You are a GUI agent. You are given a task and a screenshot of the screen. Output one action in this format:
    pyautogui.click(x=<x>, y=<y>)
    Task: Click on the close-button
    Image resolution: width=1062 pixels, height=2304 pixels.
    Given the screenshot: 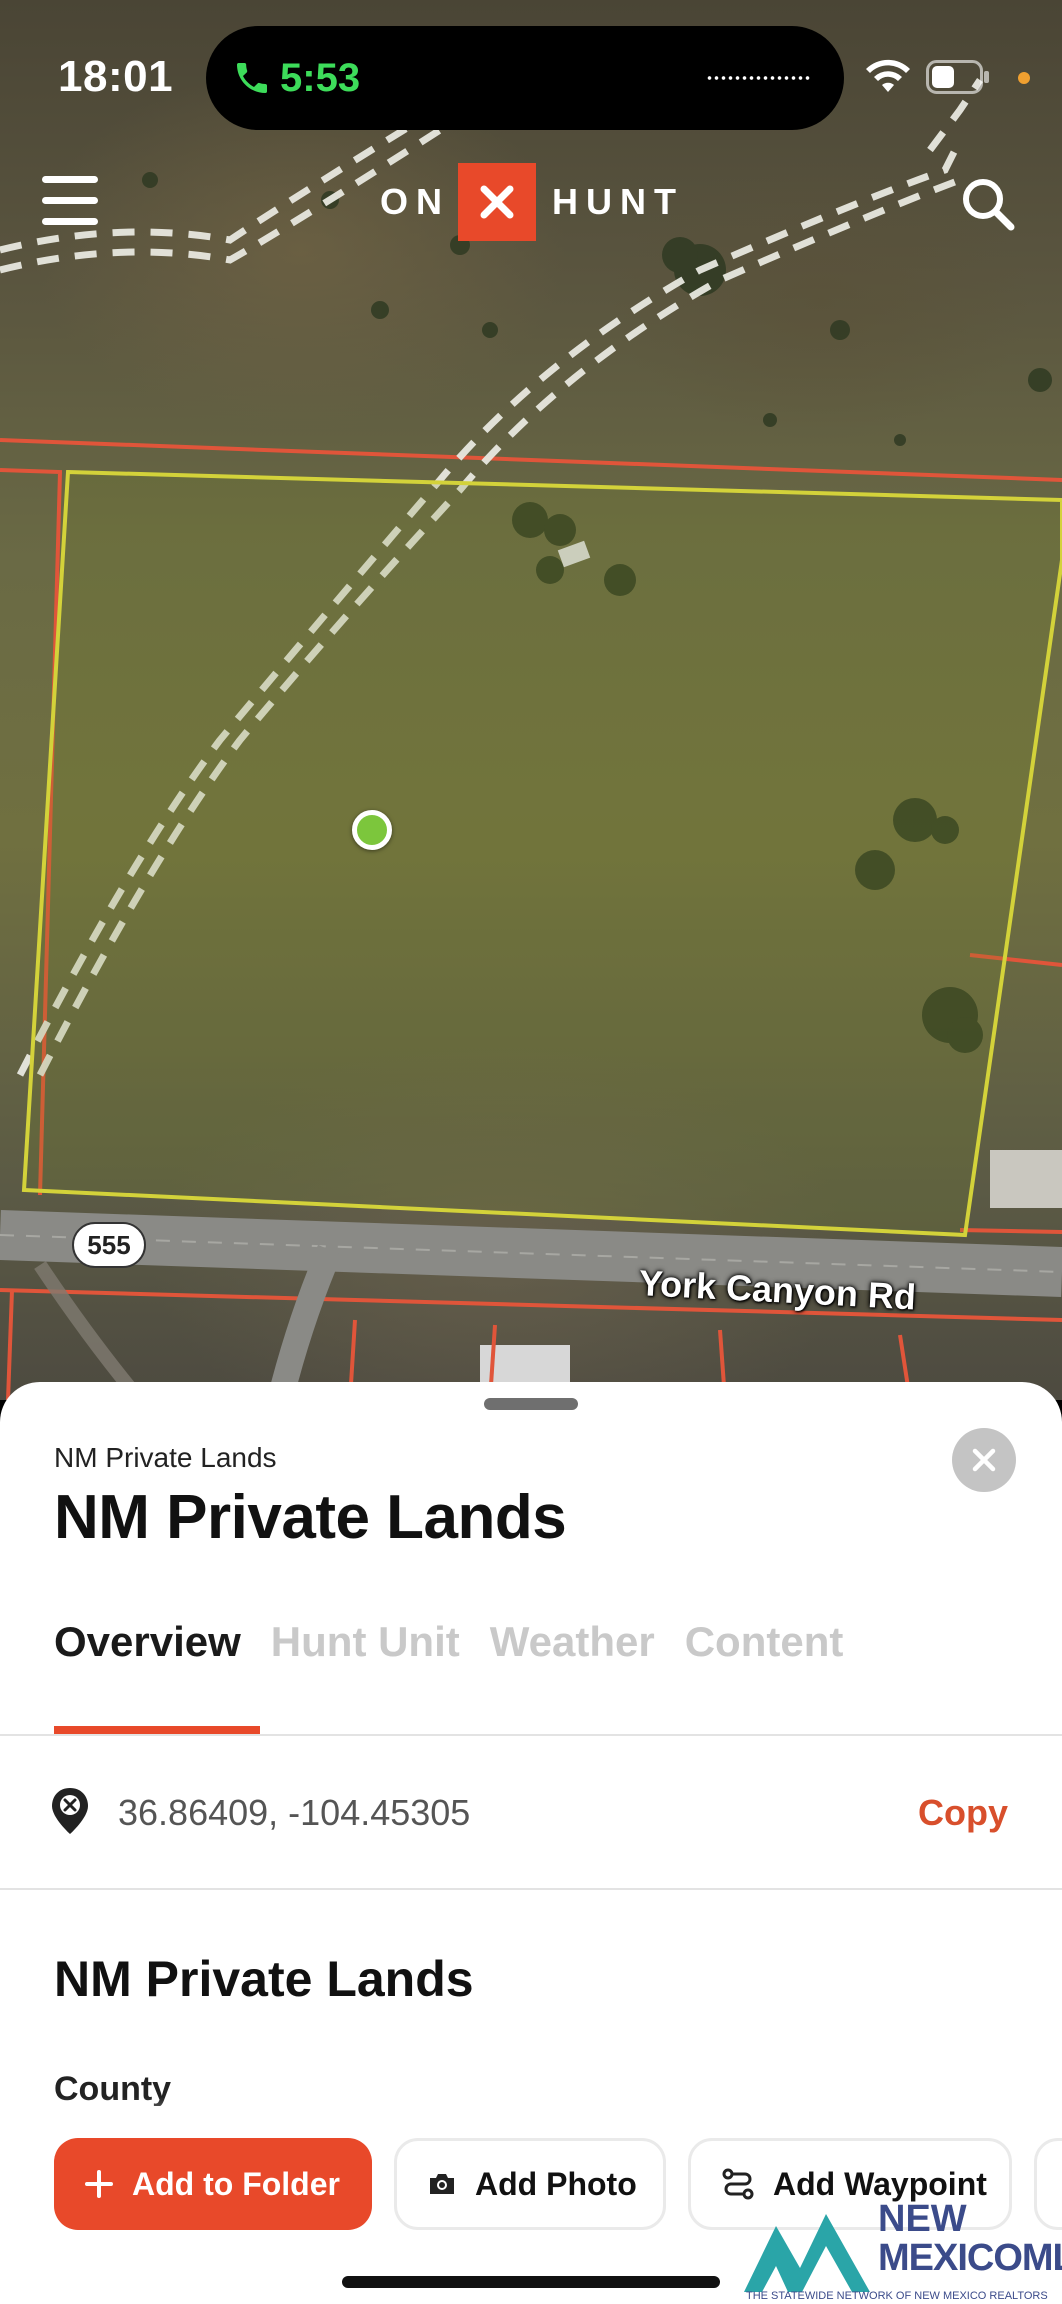 What is the action you would take?
    pyautogui.click(x=984, y=1460)
    